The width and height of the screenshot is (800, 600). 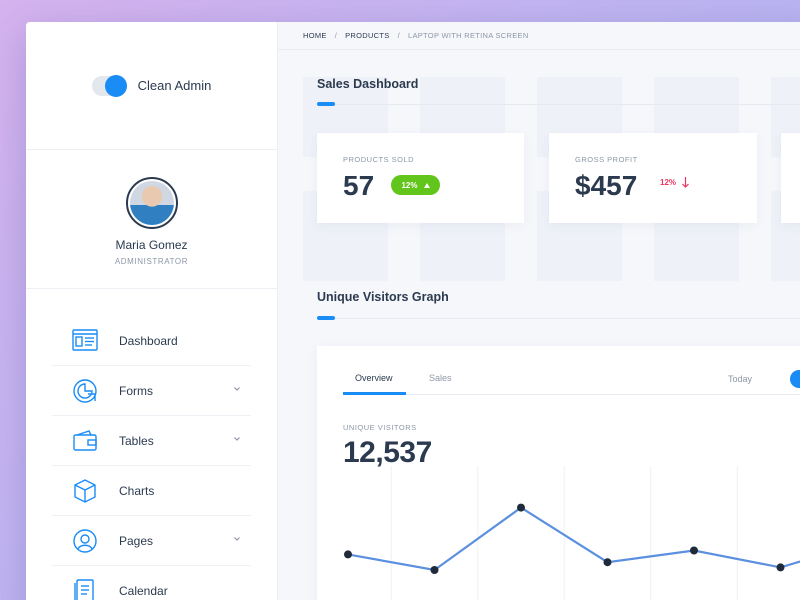 What do you see at coordinates (136, 440) in the screenshot?
I see `sidebar-item-label: Tables` at bounding box center [136, 440].